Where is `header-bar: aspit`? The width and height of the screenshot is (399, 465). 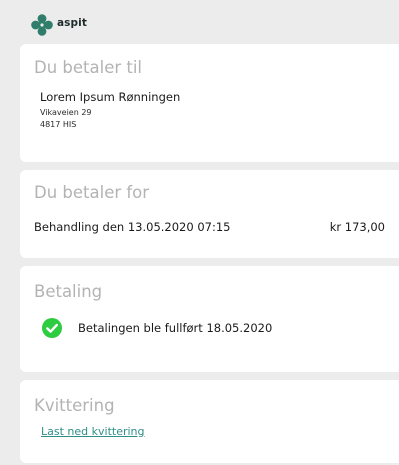 header-bar: aspit is located at coordinates (199, 22).